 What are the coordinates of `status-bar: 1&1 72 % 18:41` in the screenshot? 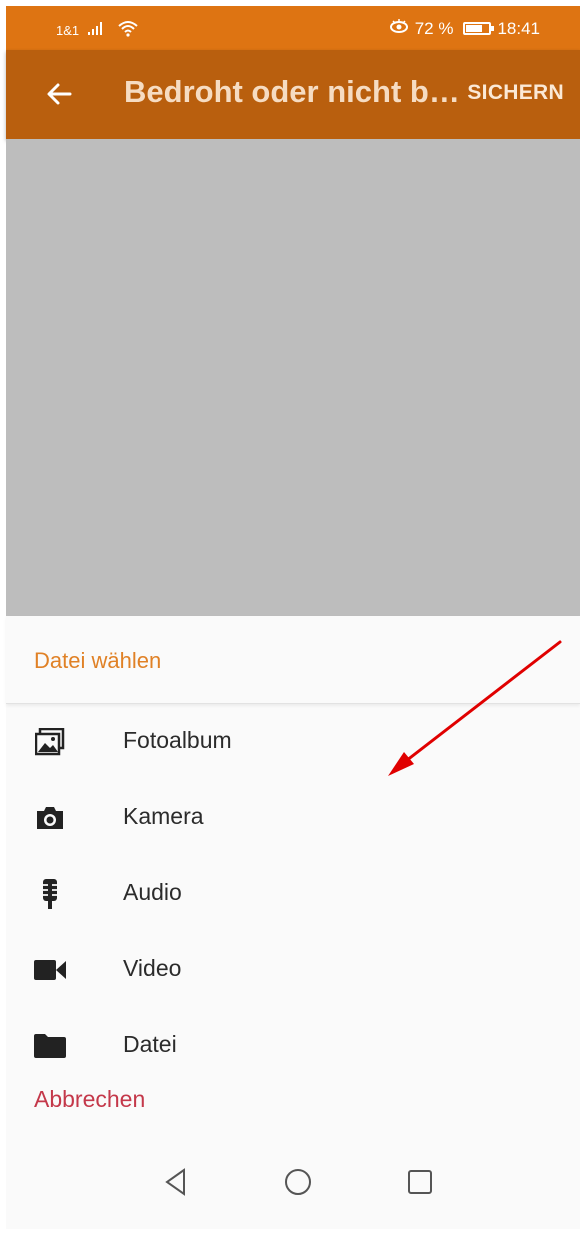 It's located at (293, 28).